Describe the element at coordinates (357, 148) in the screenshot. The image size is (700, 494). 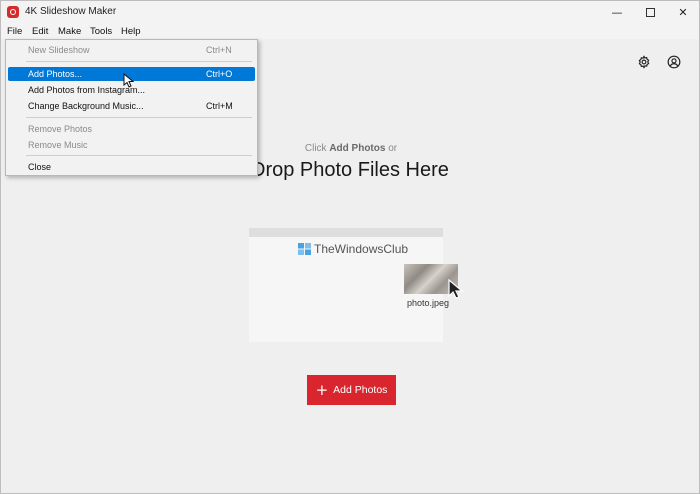
I see `hint-add-photos-link: Add Photos` at that location.